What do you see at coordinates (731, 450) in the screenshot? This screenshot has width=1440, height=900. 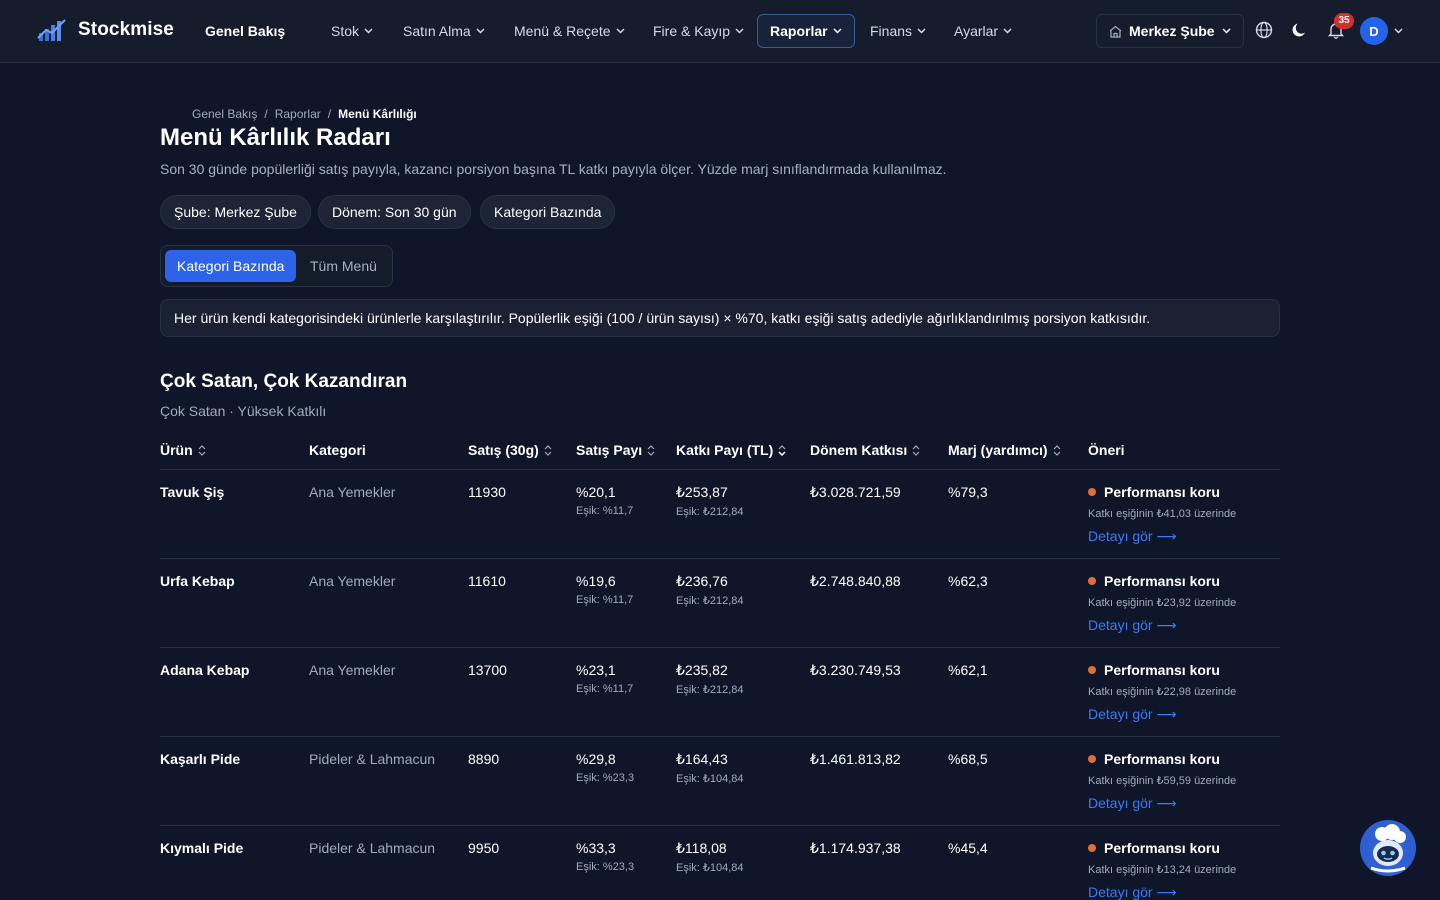 I see `column-header-contribution: Katkı Payı (TL)` at bounding box center [731, 450].